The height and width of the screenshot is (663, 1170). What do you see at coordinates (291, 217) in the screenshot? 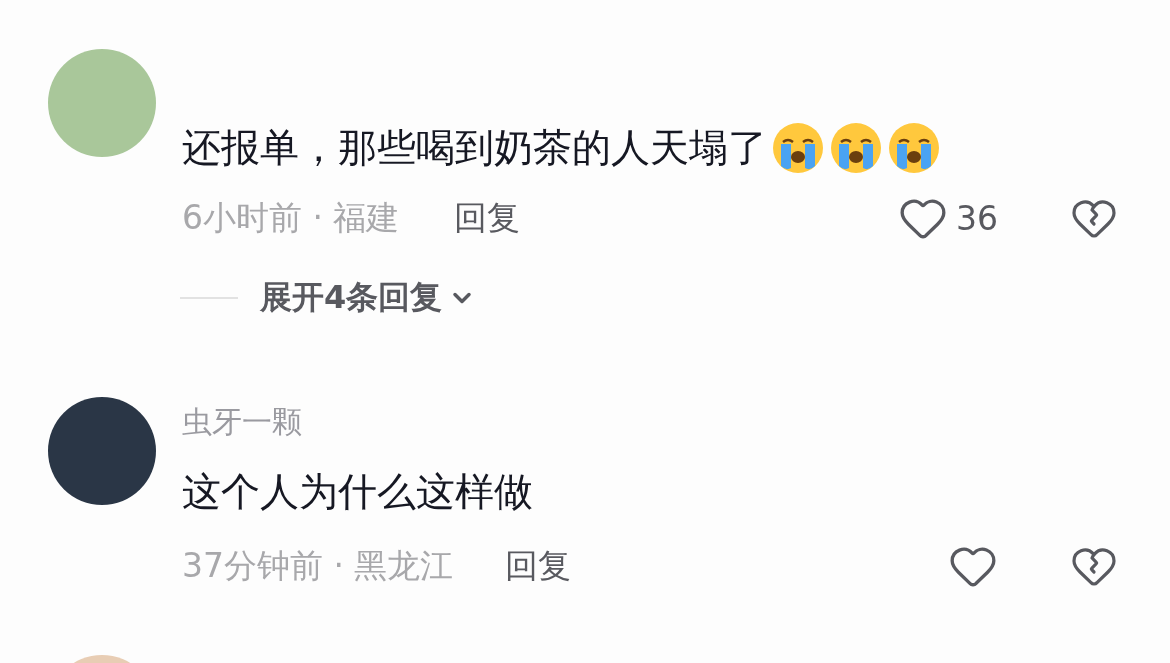
I see `comment-meta: 6小时前 · 福建` at bounding box center [291, 217].